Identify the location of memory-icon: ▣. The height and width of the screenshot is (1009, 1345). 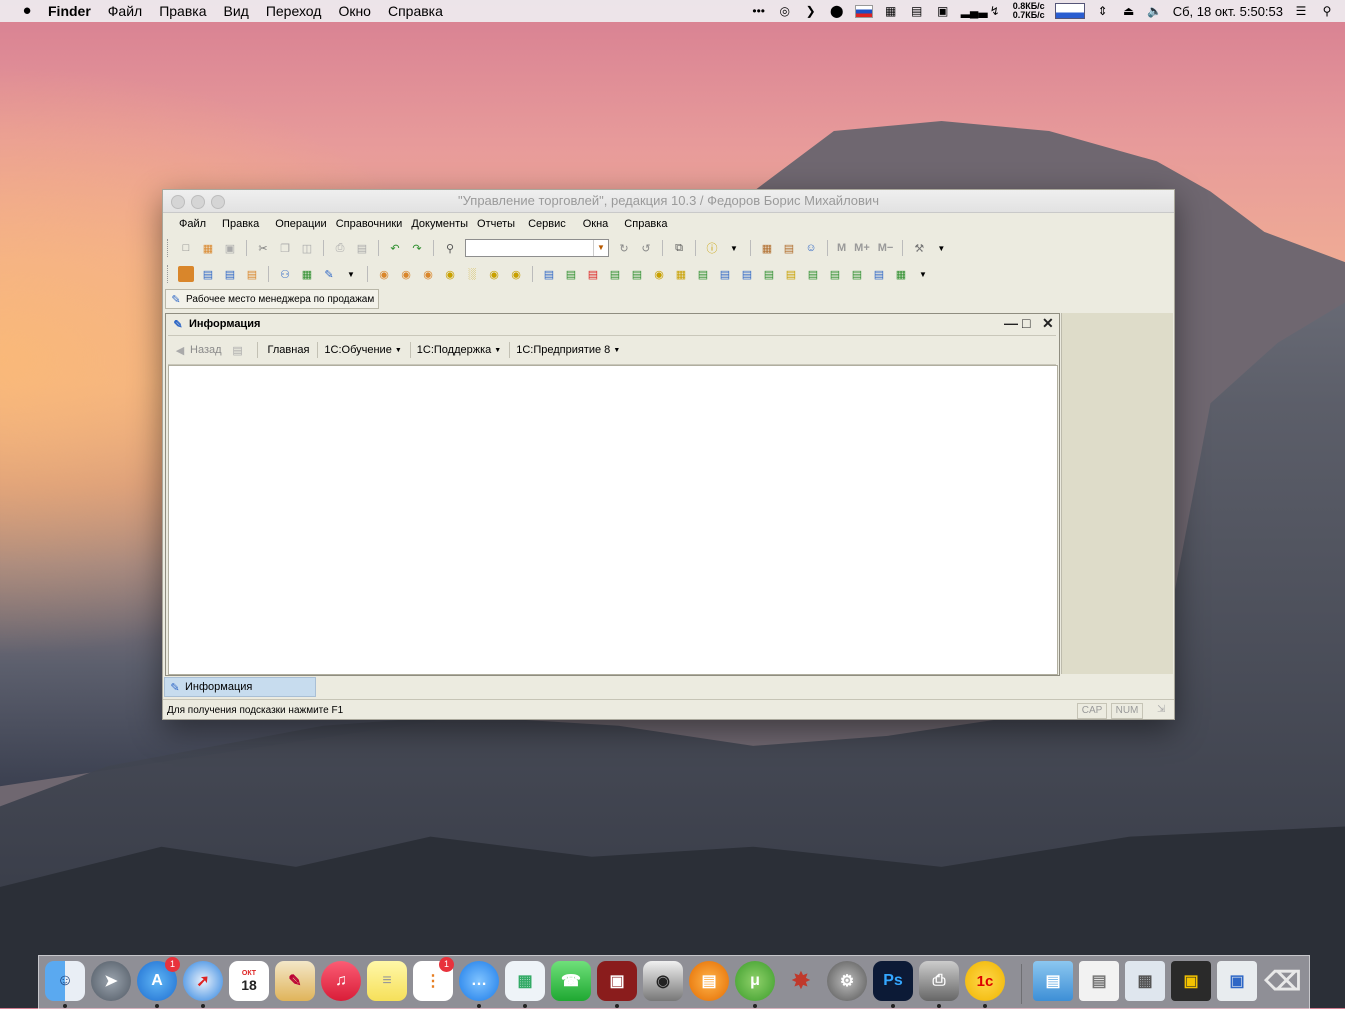
(943, 11).